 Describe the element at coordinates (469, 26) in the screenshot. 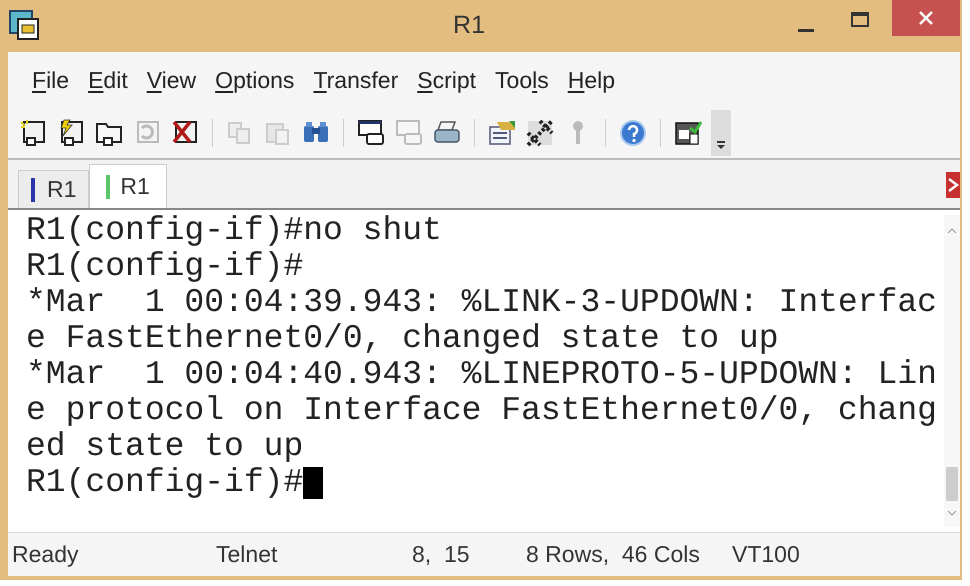

I see `window-title: R1` at that location.